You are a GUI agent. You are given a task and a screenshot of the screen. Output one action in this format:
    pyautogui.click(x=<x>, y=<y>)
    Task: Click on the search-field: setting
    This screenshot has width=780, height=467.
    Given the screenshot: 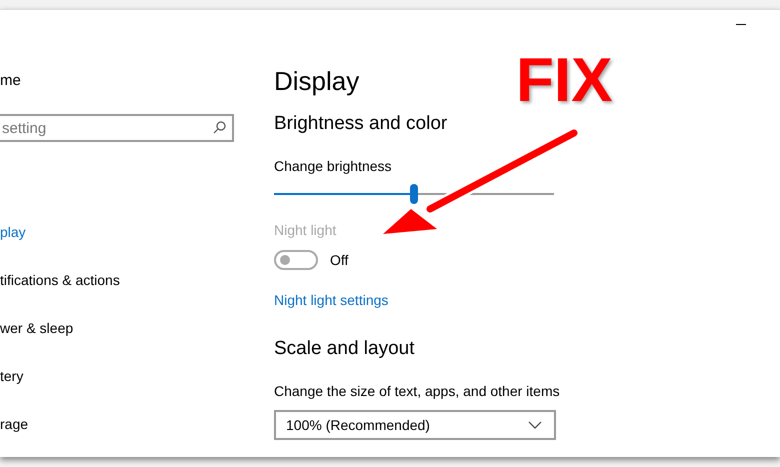 What is the action you would take?
    pyautogui.click(x=117, y=128)
    